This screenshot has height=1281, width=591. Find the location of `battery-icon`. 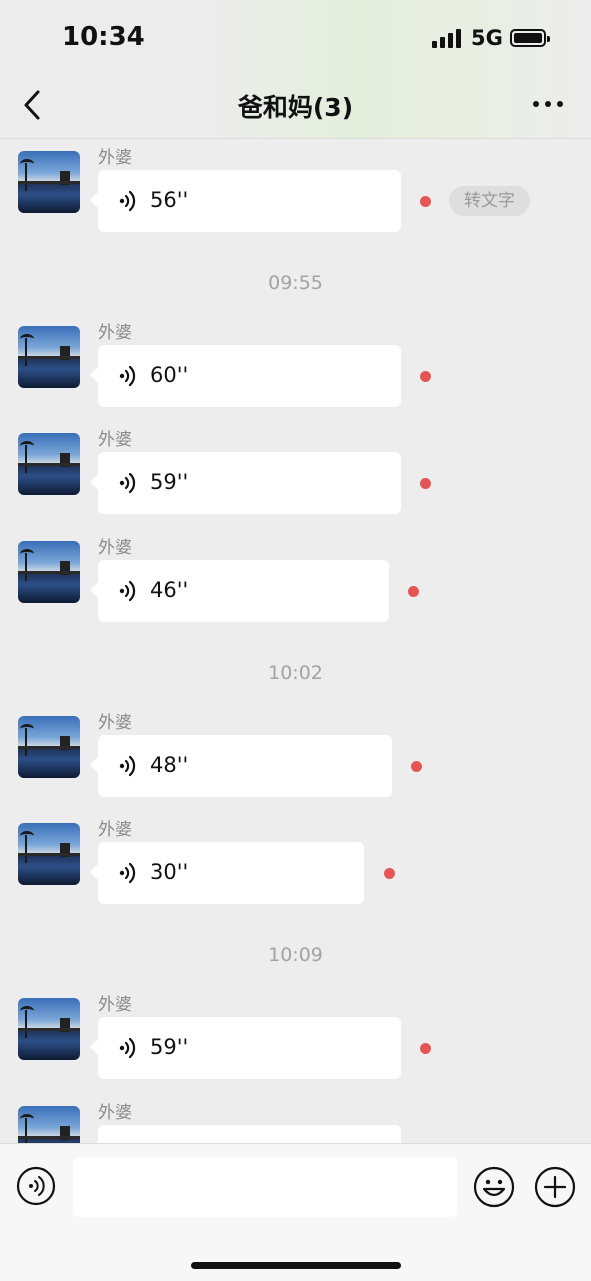

battery-icon is located at coordinates (530, 38).